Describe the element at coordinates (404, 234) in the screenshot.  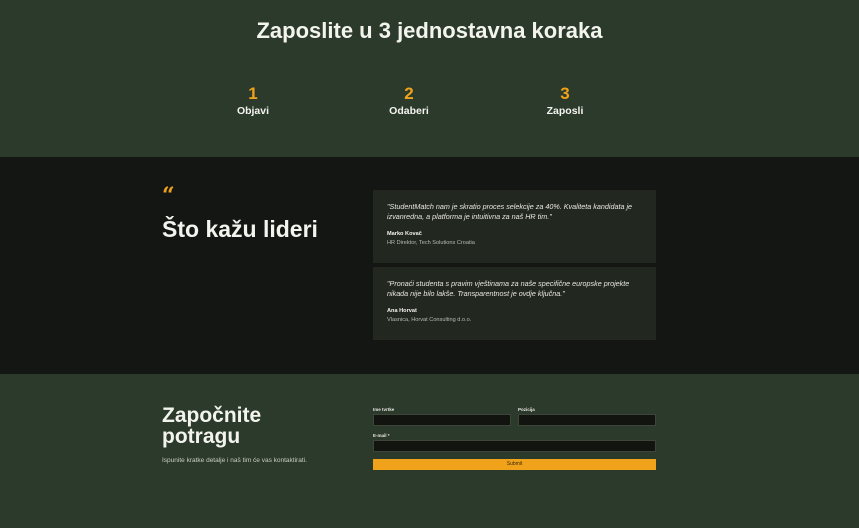
I see `testimonial-author: Marko Kovač` at that location.